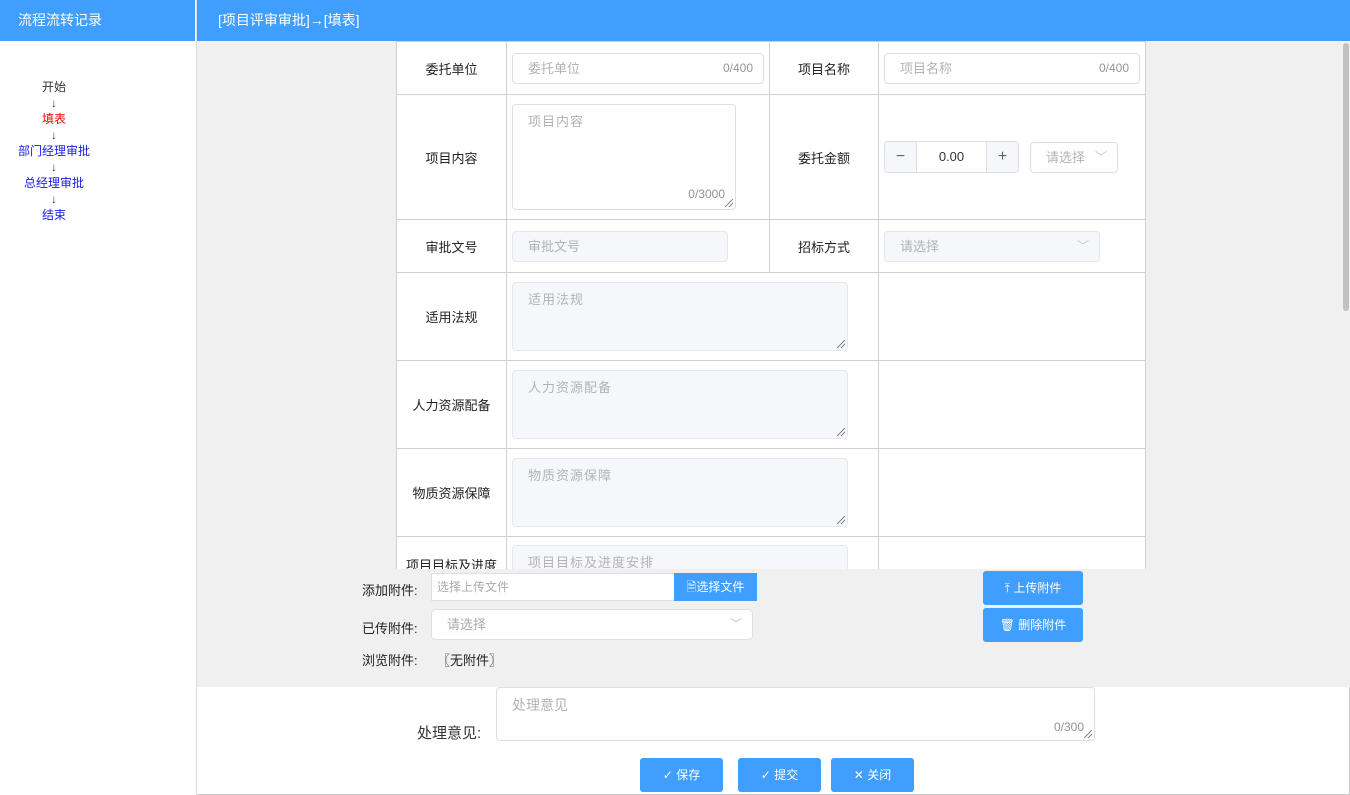  I want to click on placeholder-text: 委托单位, so click(554, 68).